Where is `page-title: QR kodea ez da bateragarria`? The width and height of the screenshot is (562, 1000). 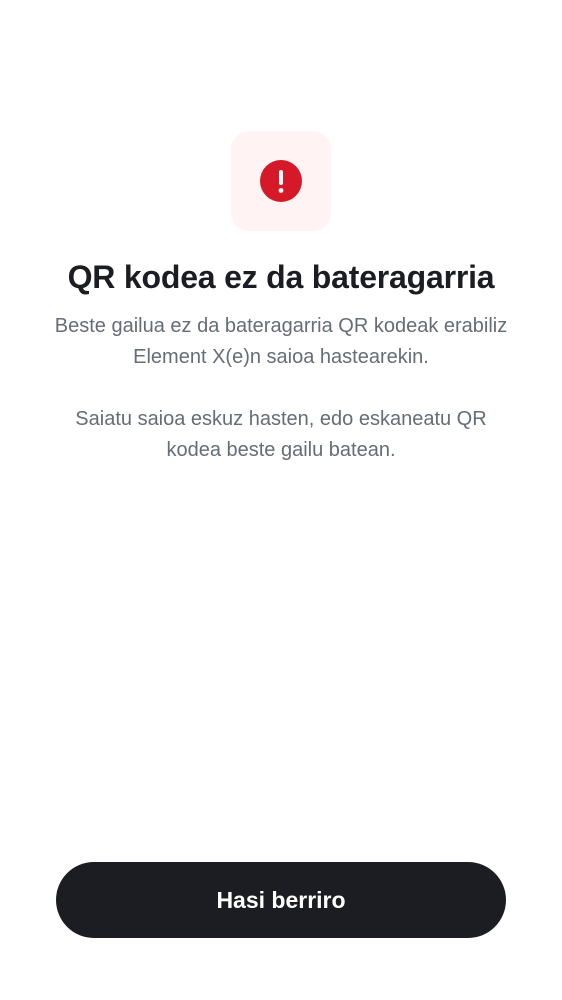
page-title: QR kodea ez da bateragarria is located at coordinates (281, 277).